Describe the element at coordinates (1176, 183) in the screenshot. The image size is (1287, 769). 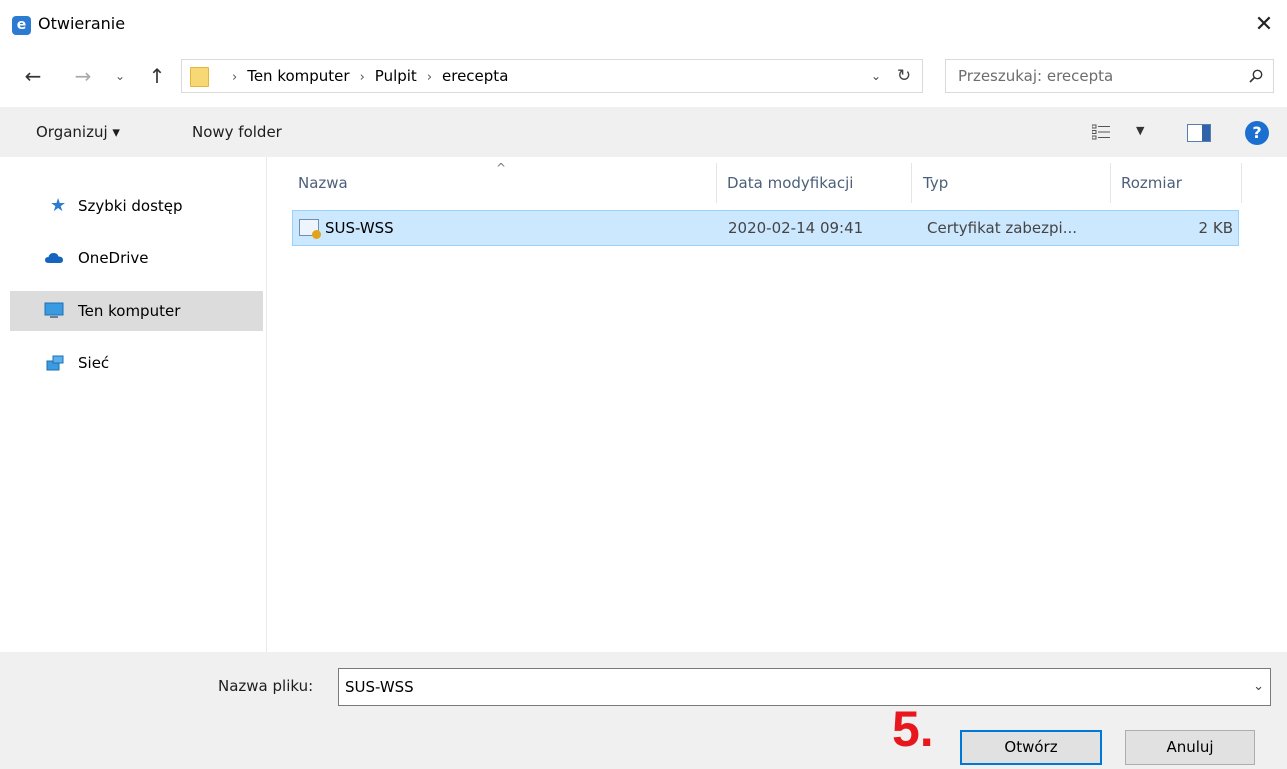
I see `column-header-size: Rozmiar` at that location.